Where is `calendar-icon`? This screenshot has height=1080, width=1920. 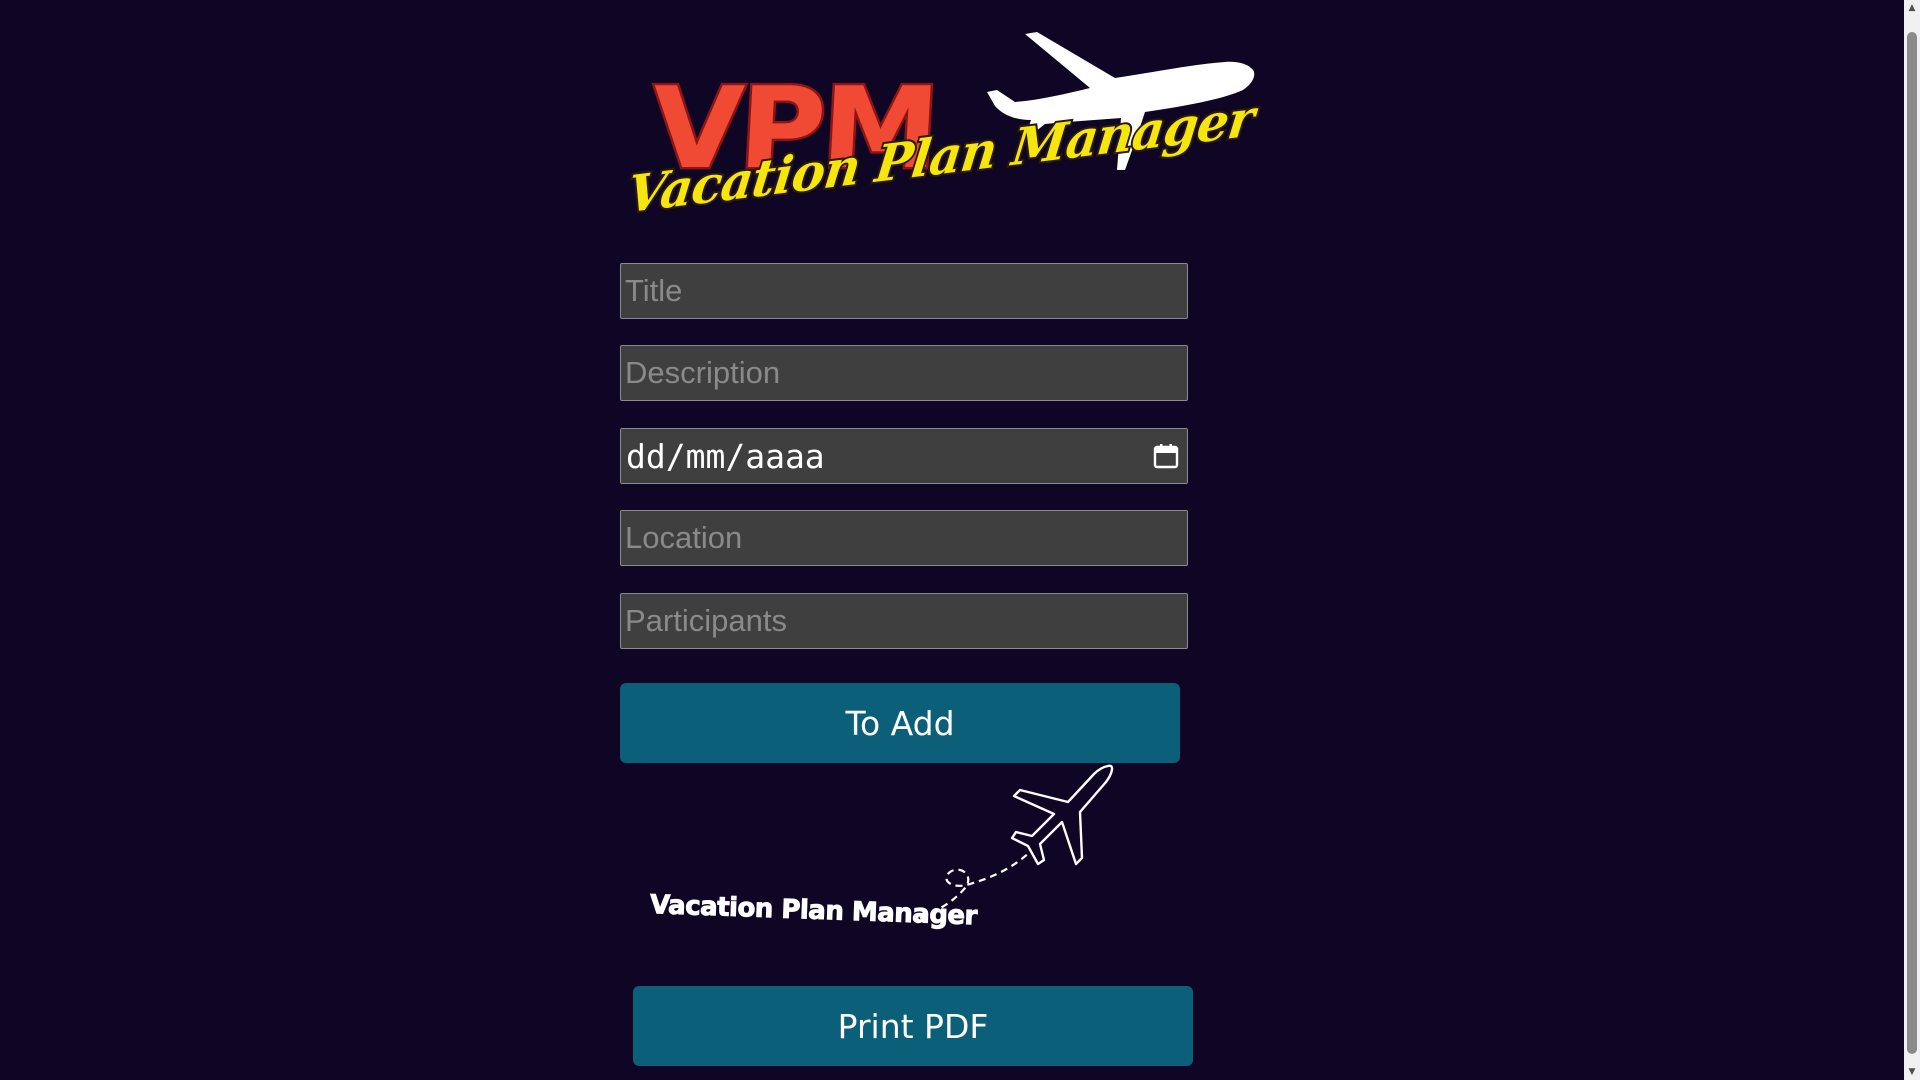 calendar-icon is located at coordinates (1166, 456).